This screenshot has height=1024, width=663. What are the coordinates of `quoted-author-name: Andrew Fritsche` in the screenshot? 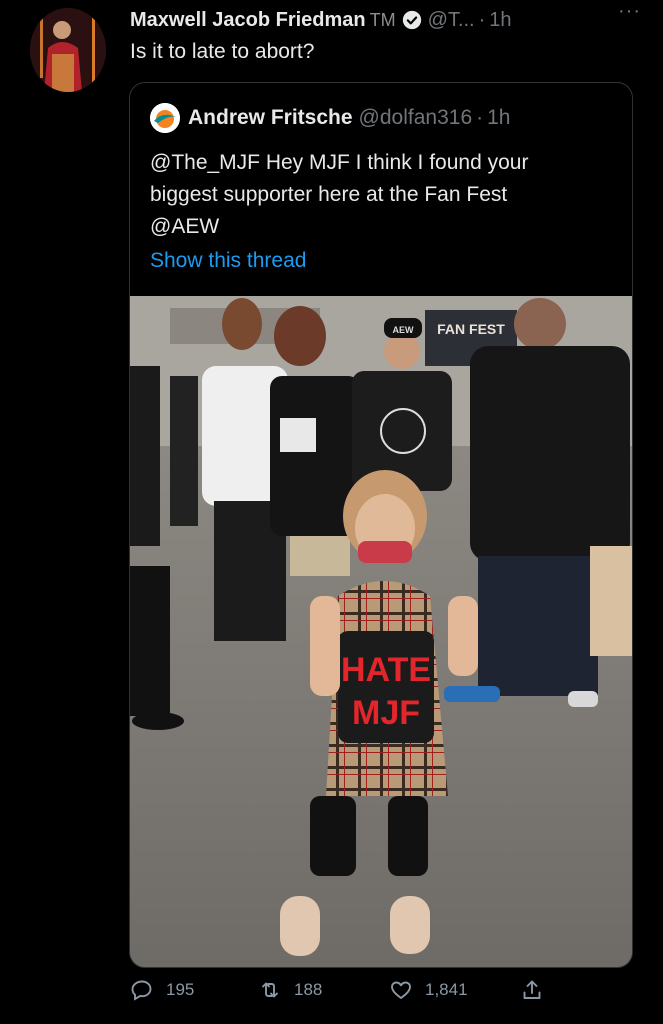 It's located at (270, 118).